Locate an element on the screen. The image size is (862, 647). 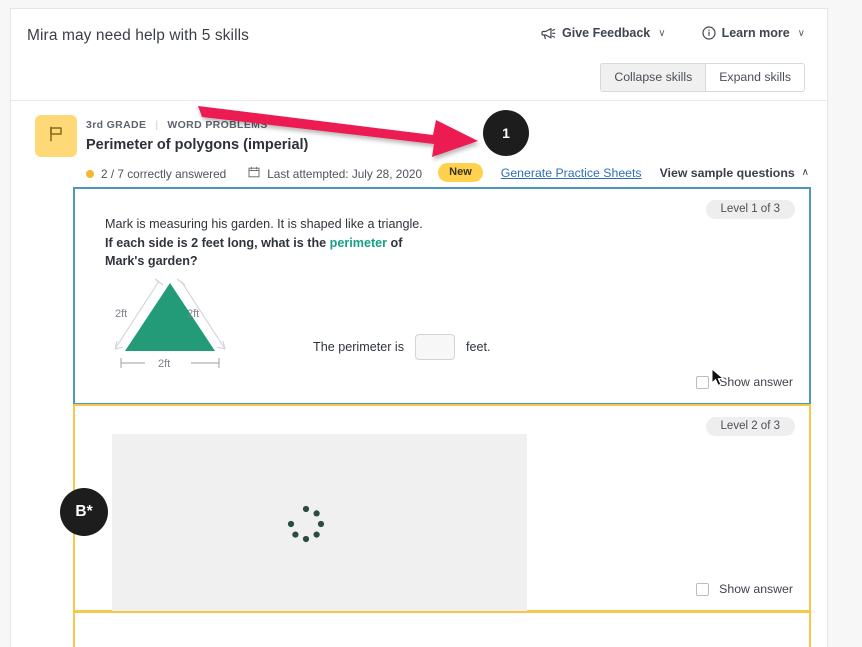
annotation-badge-b: B* is located at coordinates (84, 512).